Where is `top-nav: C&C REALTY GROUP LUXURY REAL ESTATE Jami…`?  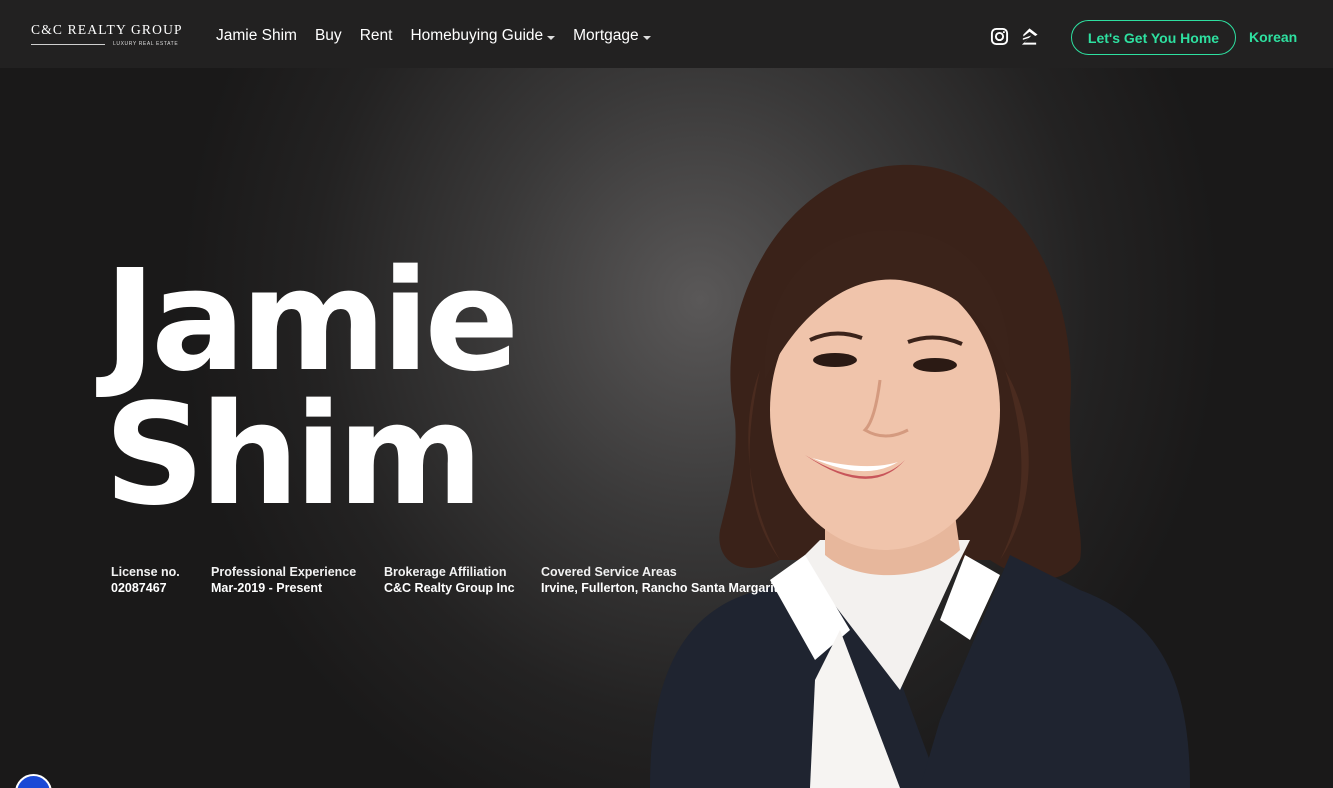 top-nav: C&C REALTY GROUP LUXURY REAL ESTATE Jami… is located at coordinates (666, 34).